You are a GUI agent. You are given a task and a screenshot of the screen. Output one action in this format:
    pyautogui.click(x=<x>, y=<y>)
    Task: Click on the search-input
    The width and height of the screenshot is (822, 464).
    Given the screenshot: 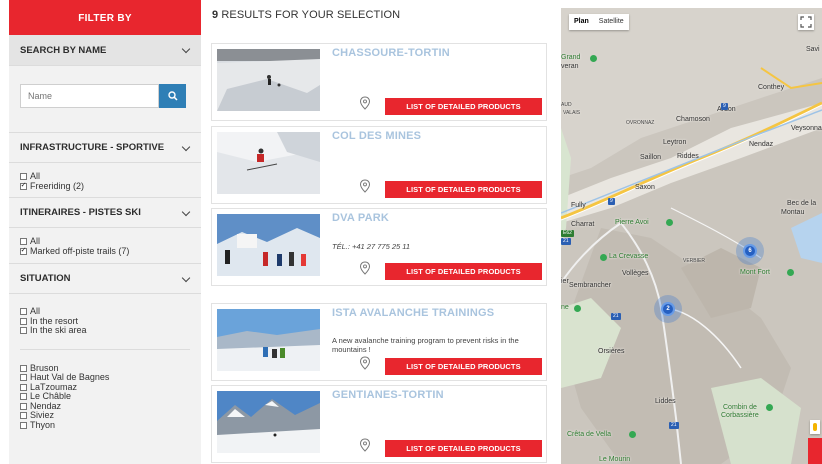 What is the action you would take?
    pyautogui.click(x=89, y=96)
    